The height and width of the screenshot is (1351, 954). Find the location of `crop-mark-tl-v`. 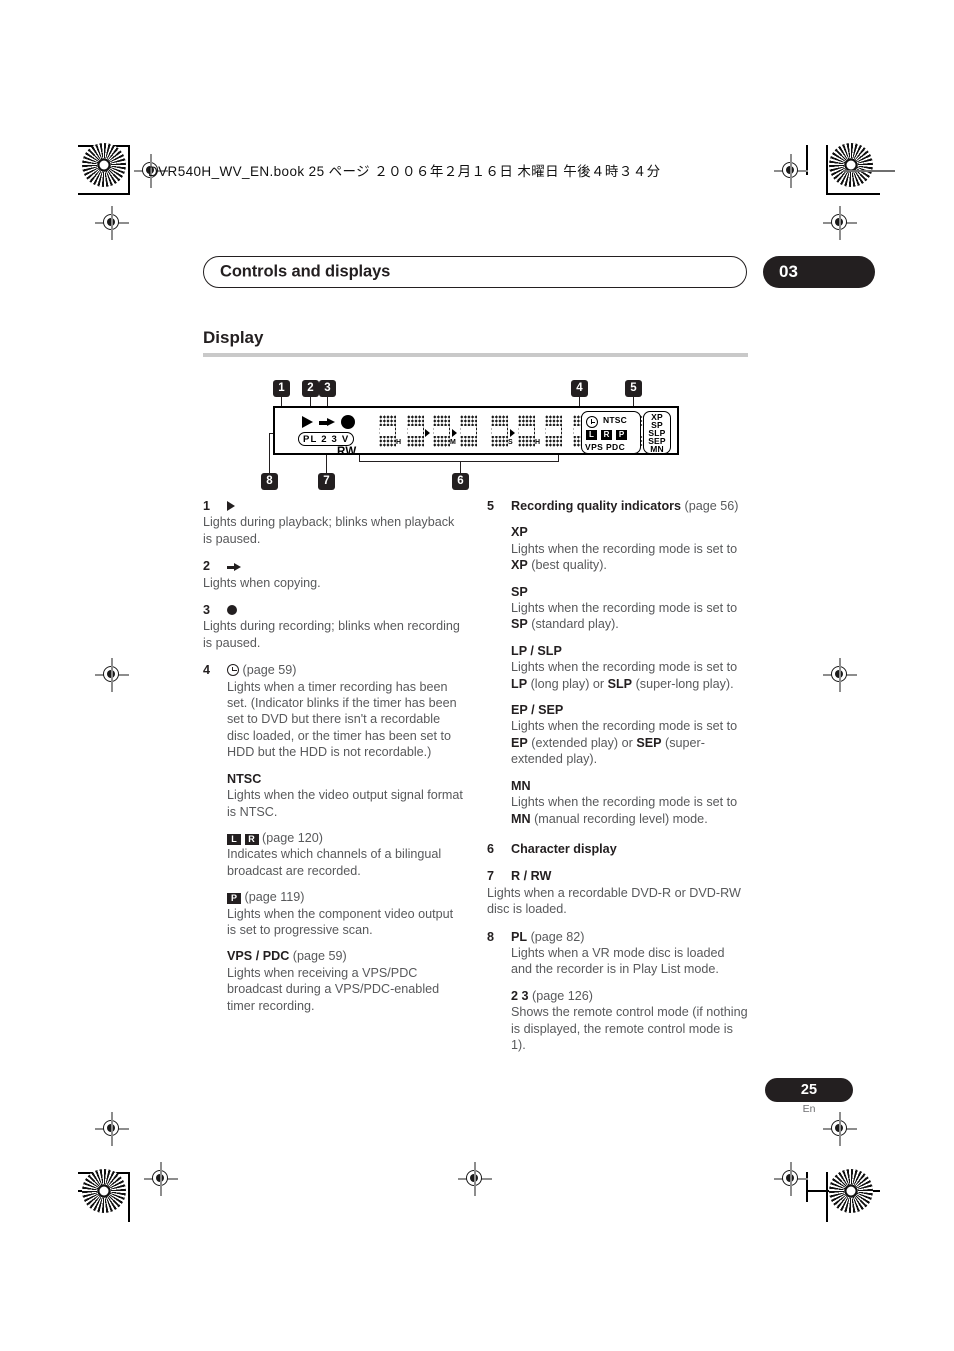

crop-mark-tl-v is located at coordinates (129, 170).